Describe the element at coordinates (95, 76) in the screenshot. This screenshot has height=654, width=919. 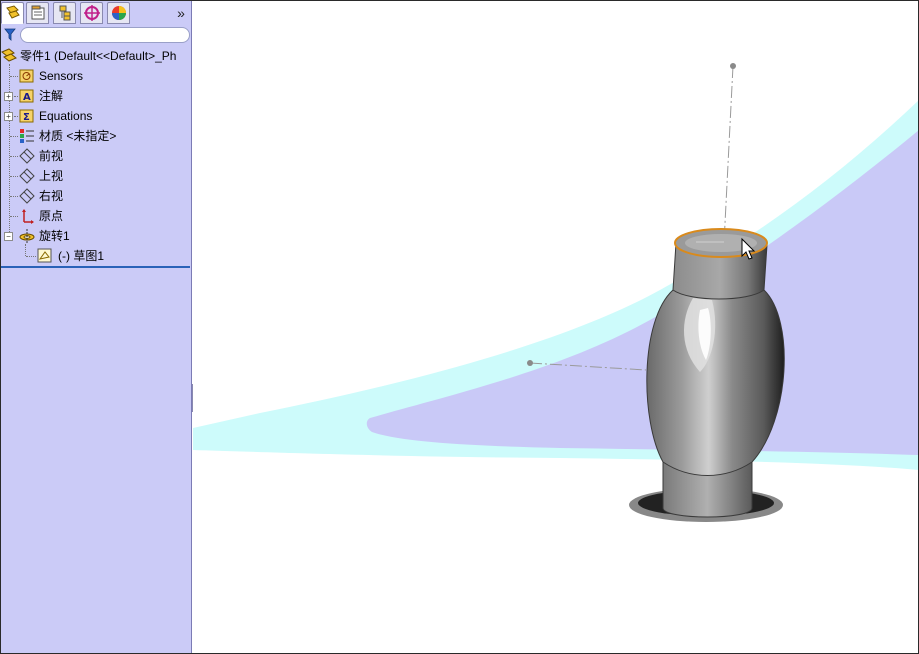
I see `tree-item-sensors: Sensors` at that location.